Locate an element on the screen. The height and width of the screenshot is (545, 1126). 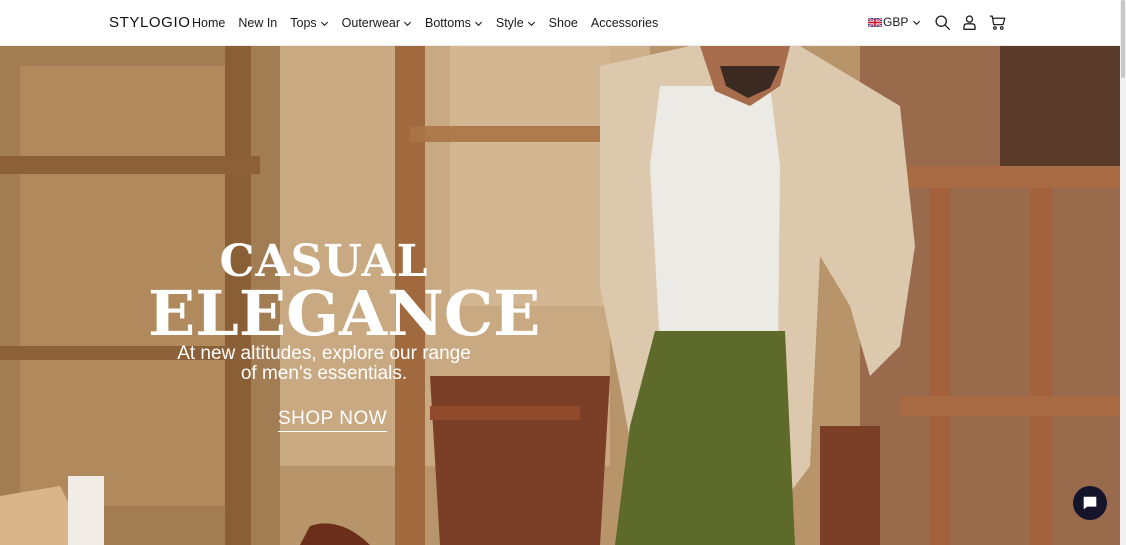
nav-item-label: Accessories is located at coordinates (624, 23).